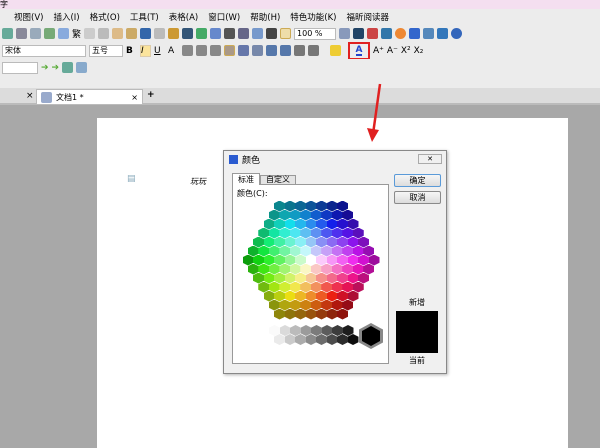  I want to click on grow-font-icon: A⁺, so click(378, 51).